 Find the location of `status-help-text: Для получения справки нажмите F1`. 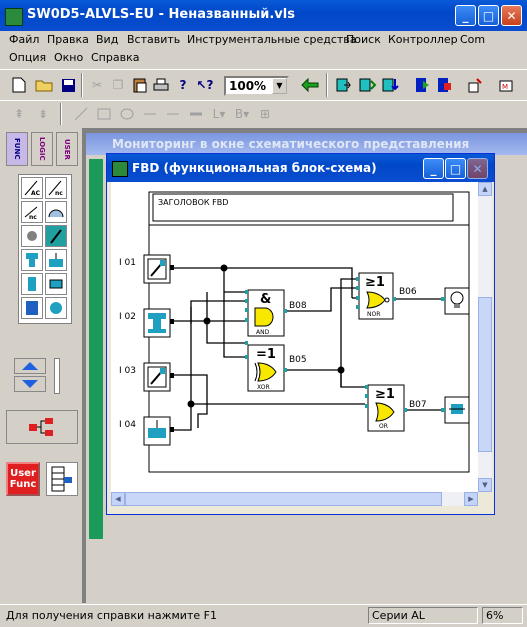

status-help-text: Для получения справки нажмите F1 is located at coordinates (111, 615).